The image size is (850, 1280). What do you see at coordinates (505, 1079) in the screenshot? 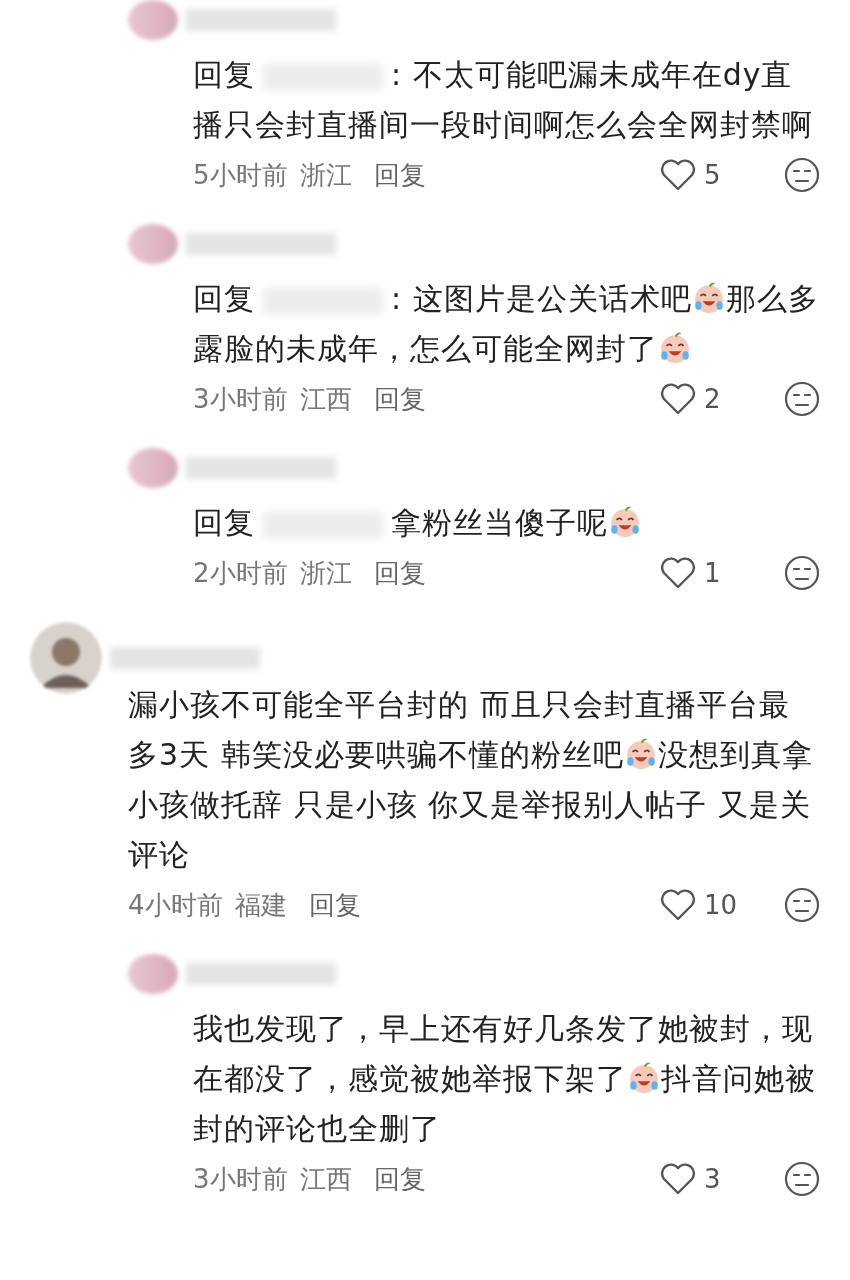
I see `comment-text: 我也发现了，早上还有好几条发了她被封，现在都没了，感觉被她举报下架了 抖音问她被封的评论也全删了` at bounding box center [505, 1079].